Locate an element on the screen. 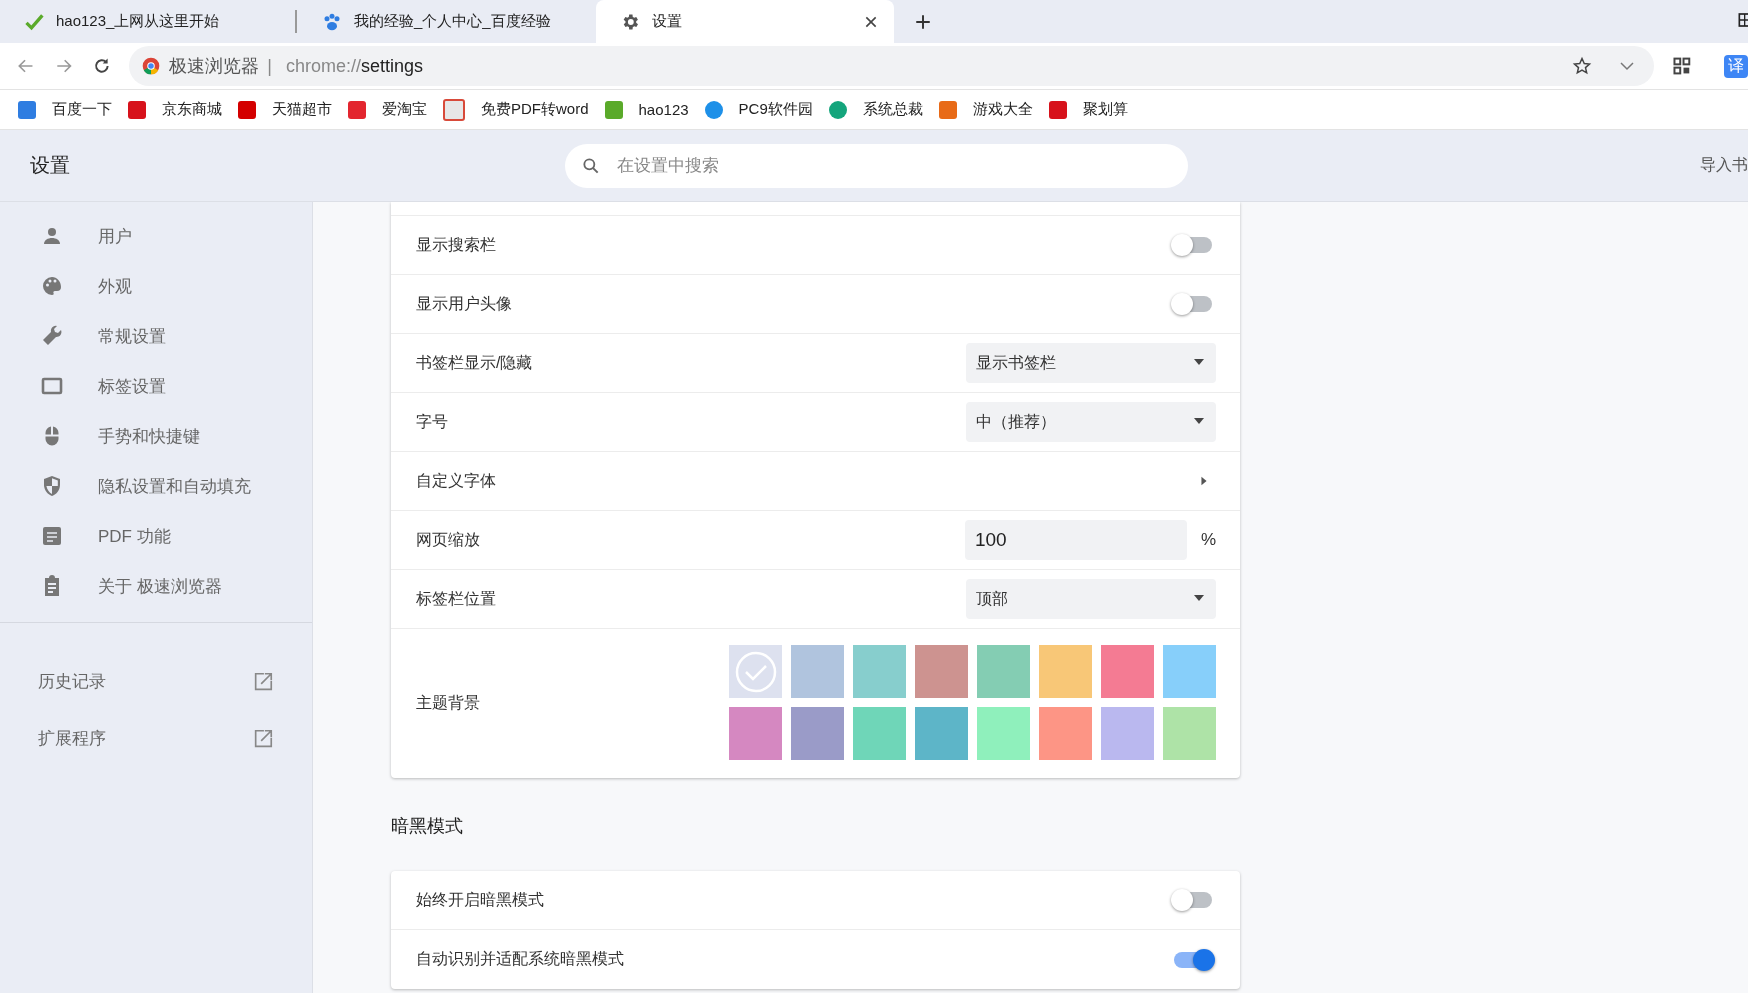  star-icon is located at coordinates (1582, 66).